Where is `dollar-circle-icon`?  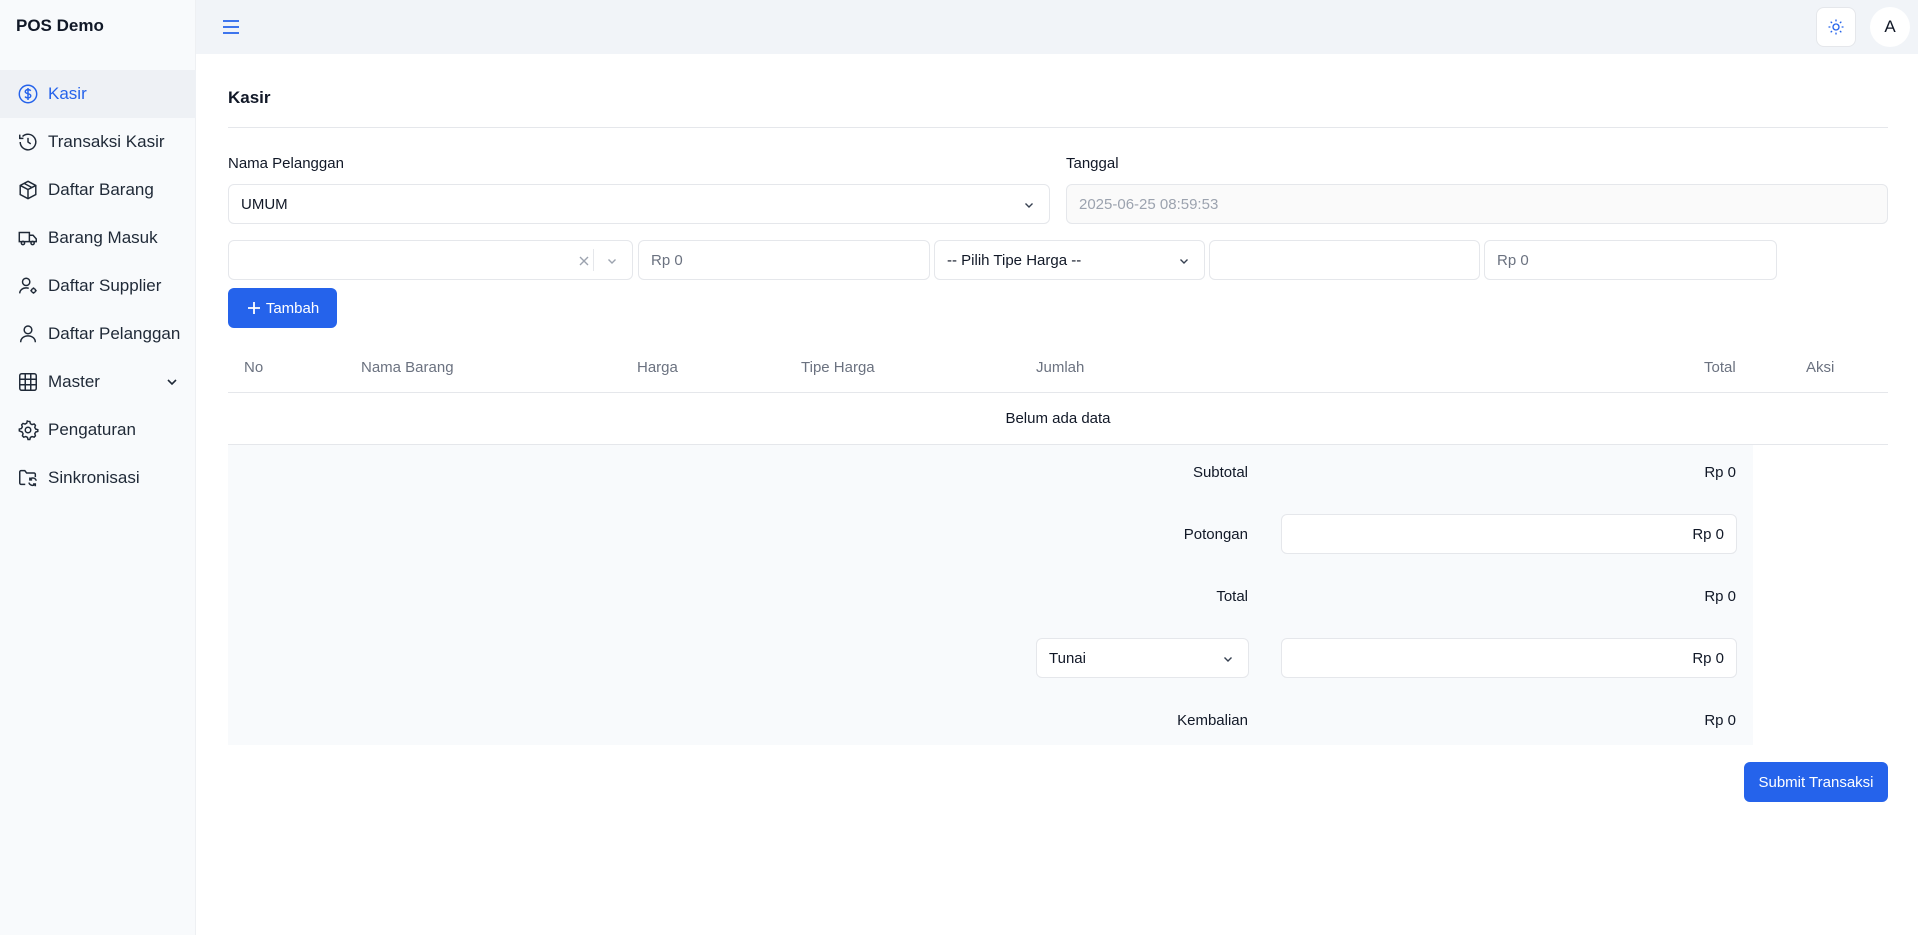
dollar-circle-icon is located at coordinates (28, 94).